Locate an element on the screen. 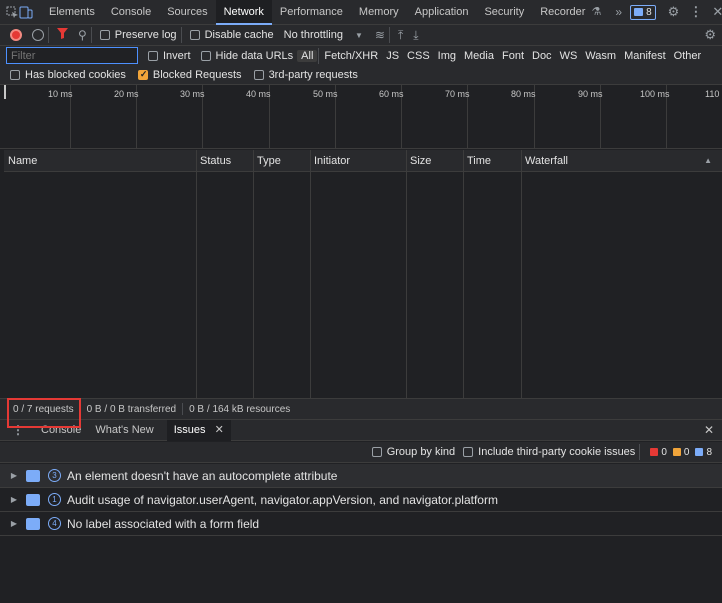 The image size is (722, 603). disable-cache-checkbox is located at coordinates (194, 35).